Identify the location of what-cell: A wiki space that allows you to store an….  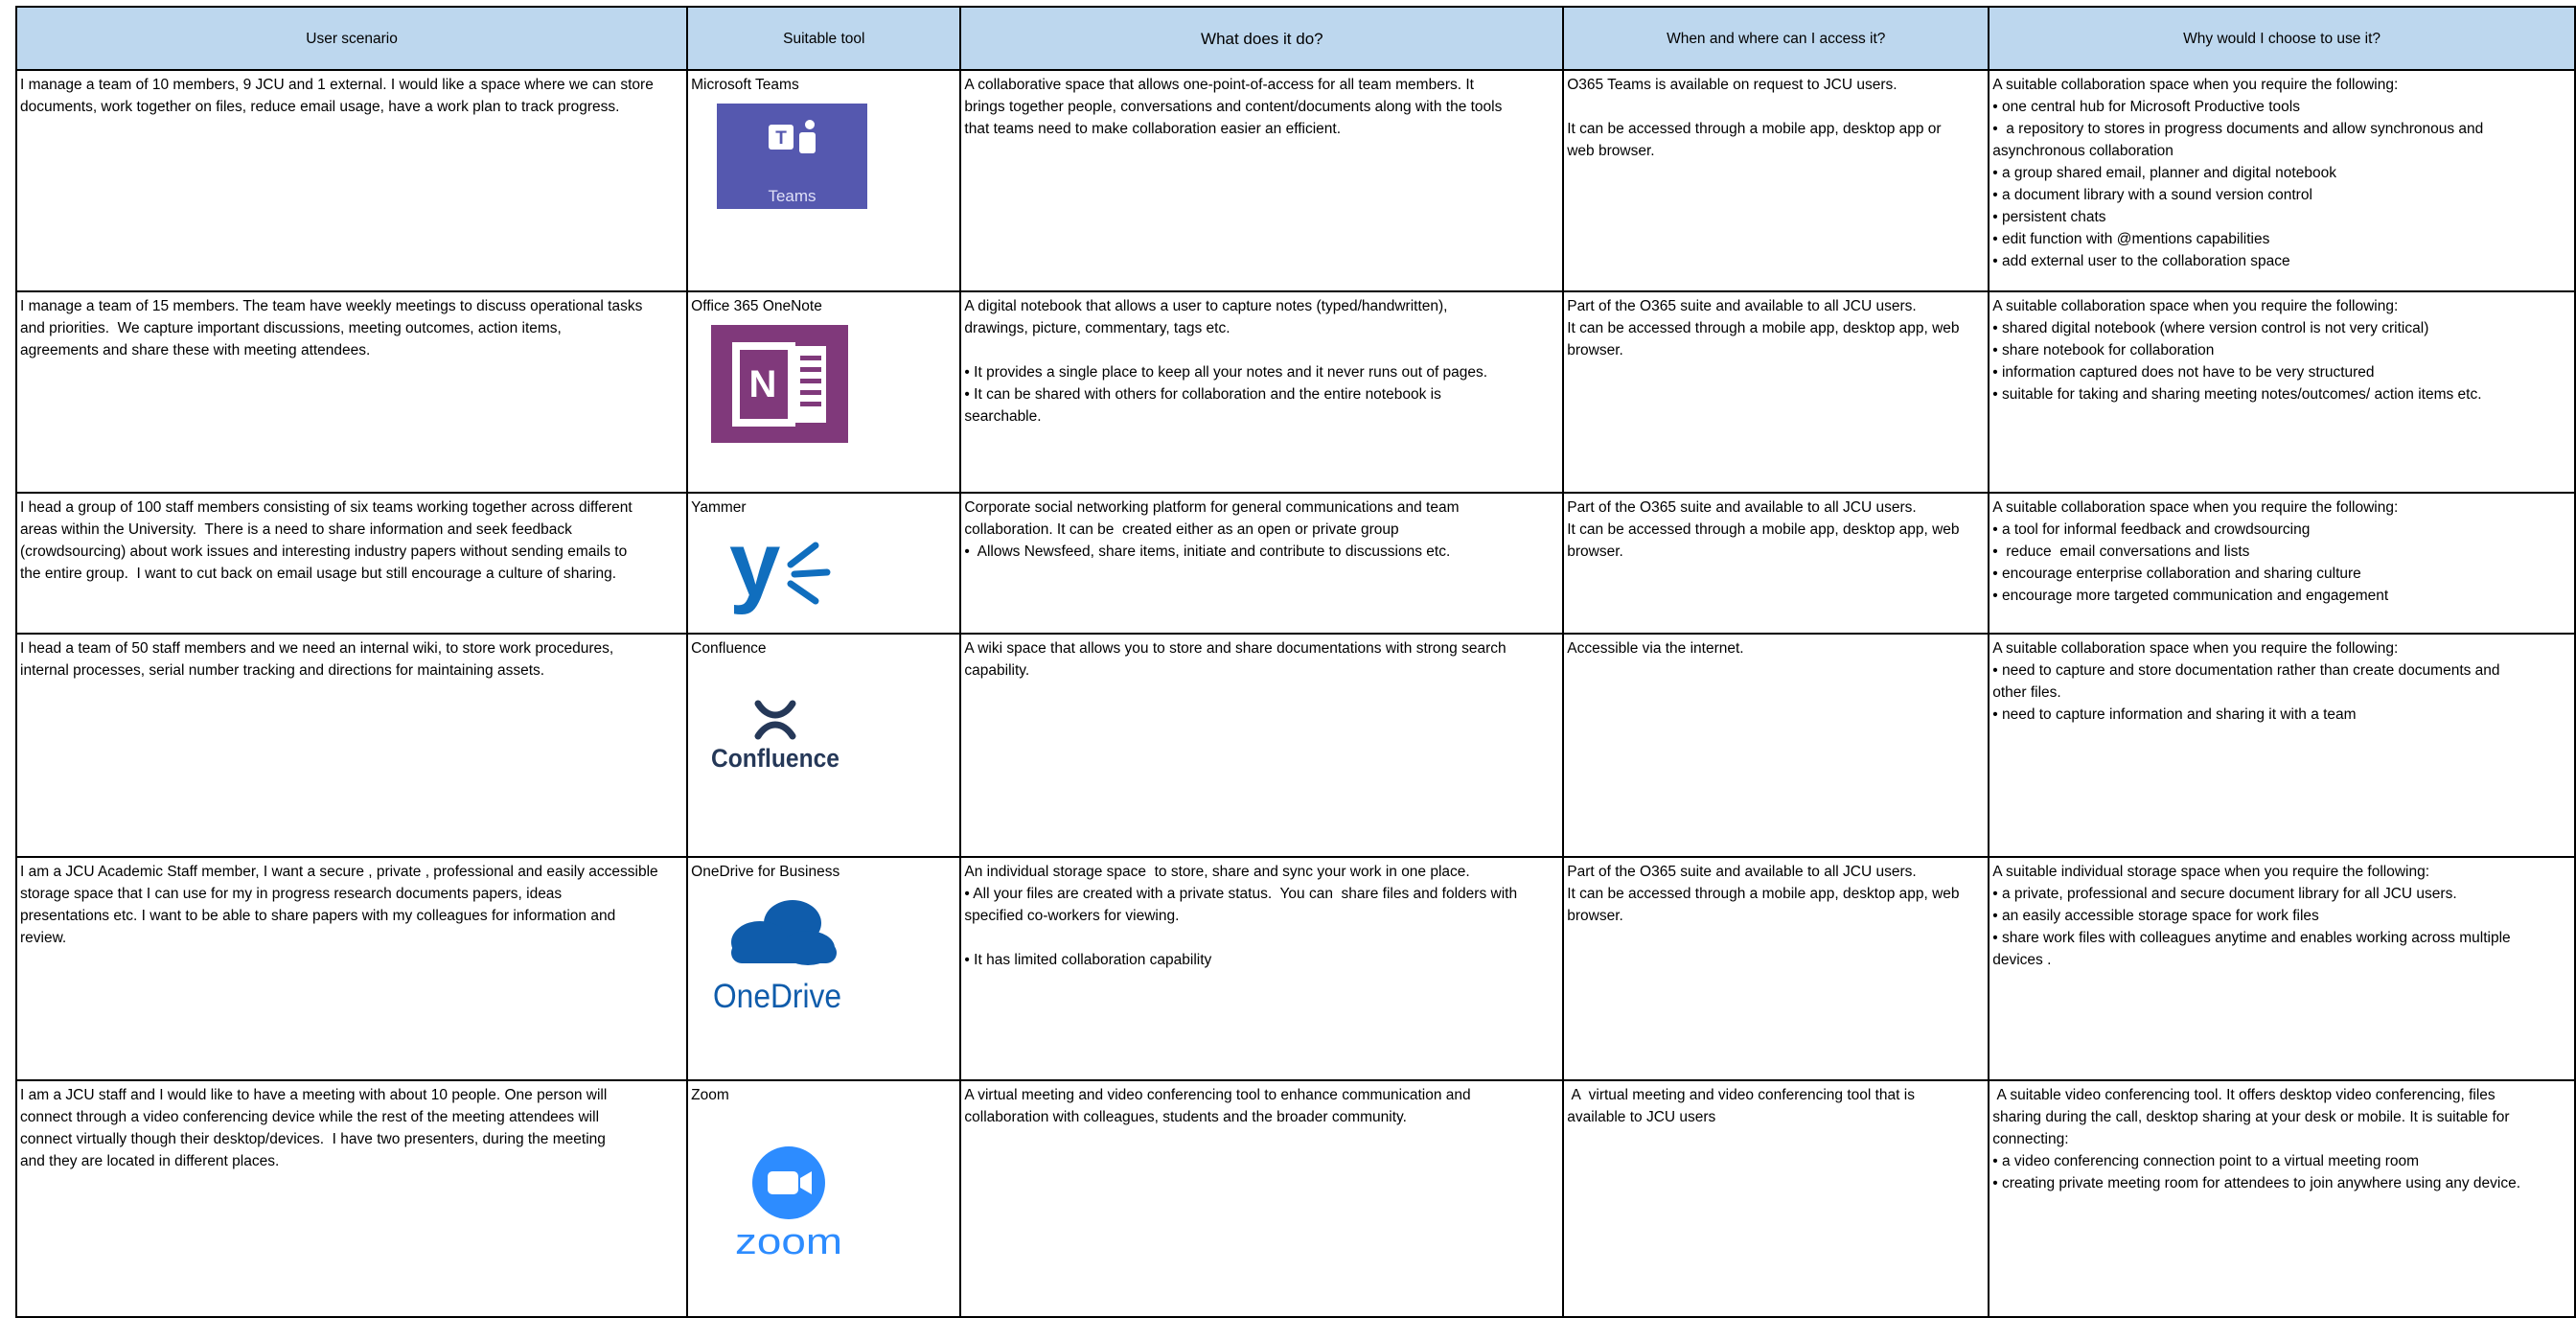
(1262, 745).